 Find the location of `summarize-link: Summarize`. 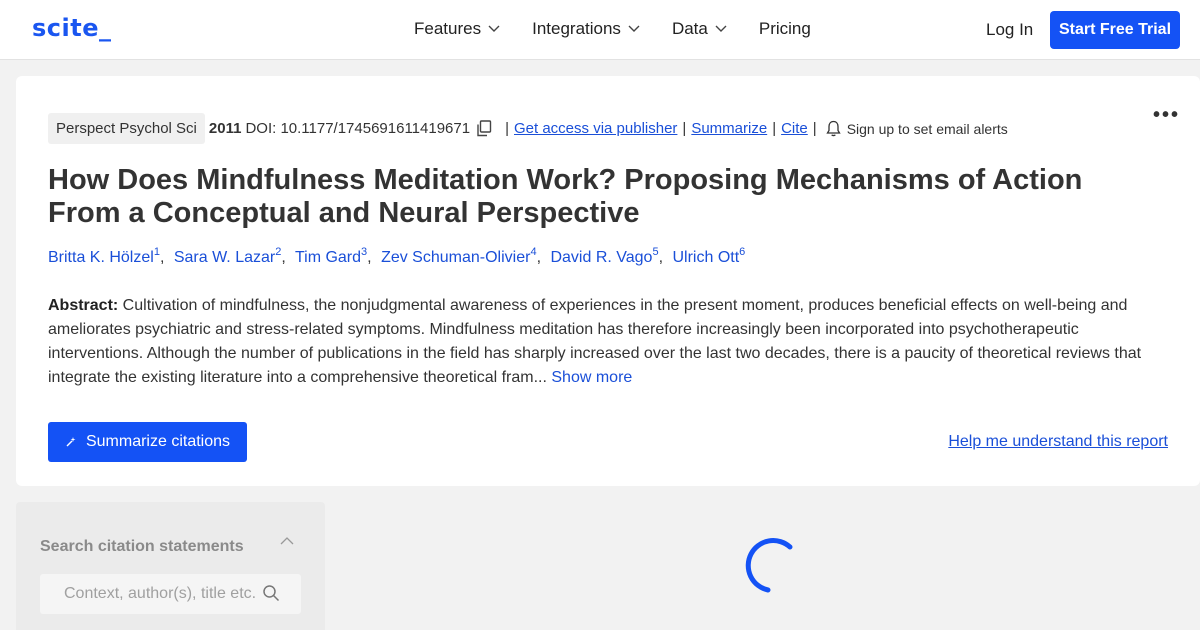

summarize-link: Summarize is located at coordinates (729, 128).